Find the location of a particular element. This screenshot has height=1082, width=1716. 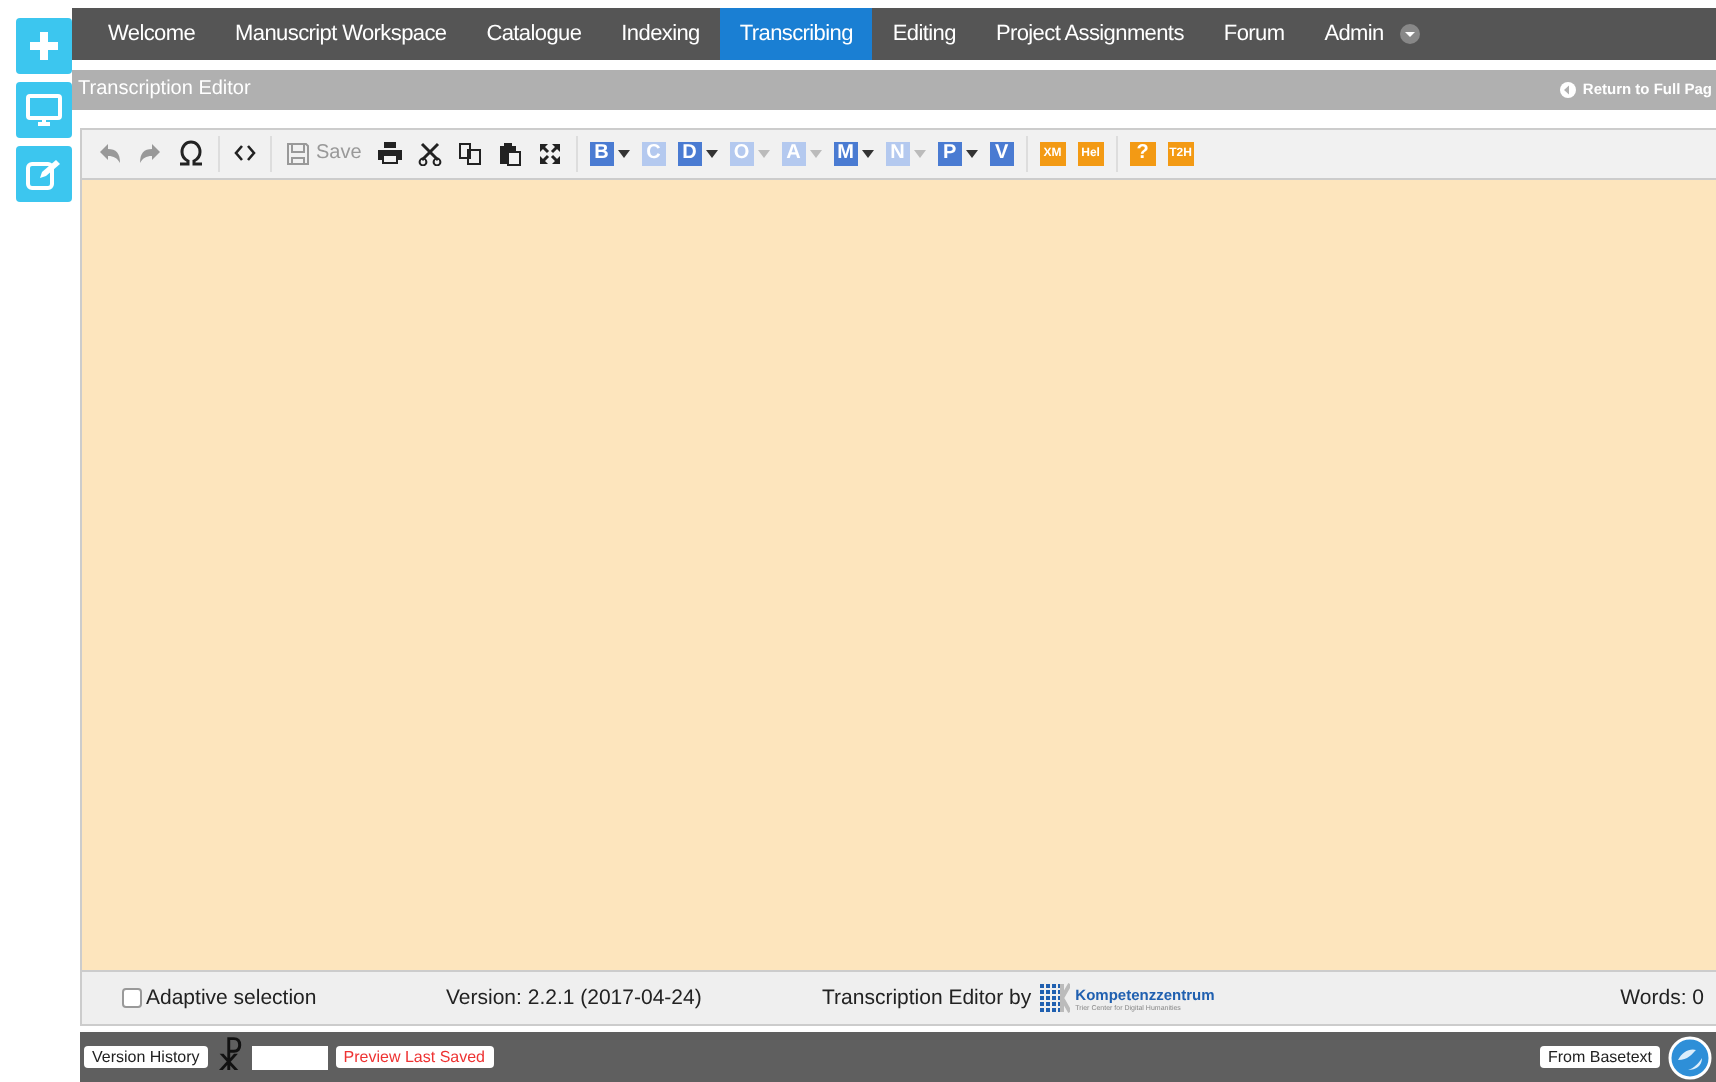

nav-tab: Welcome is located at coordinates (152, 34).